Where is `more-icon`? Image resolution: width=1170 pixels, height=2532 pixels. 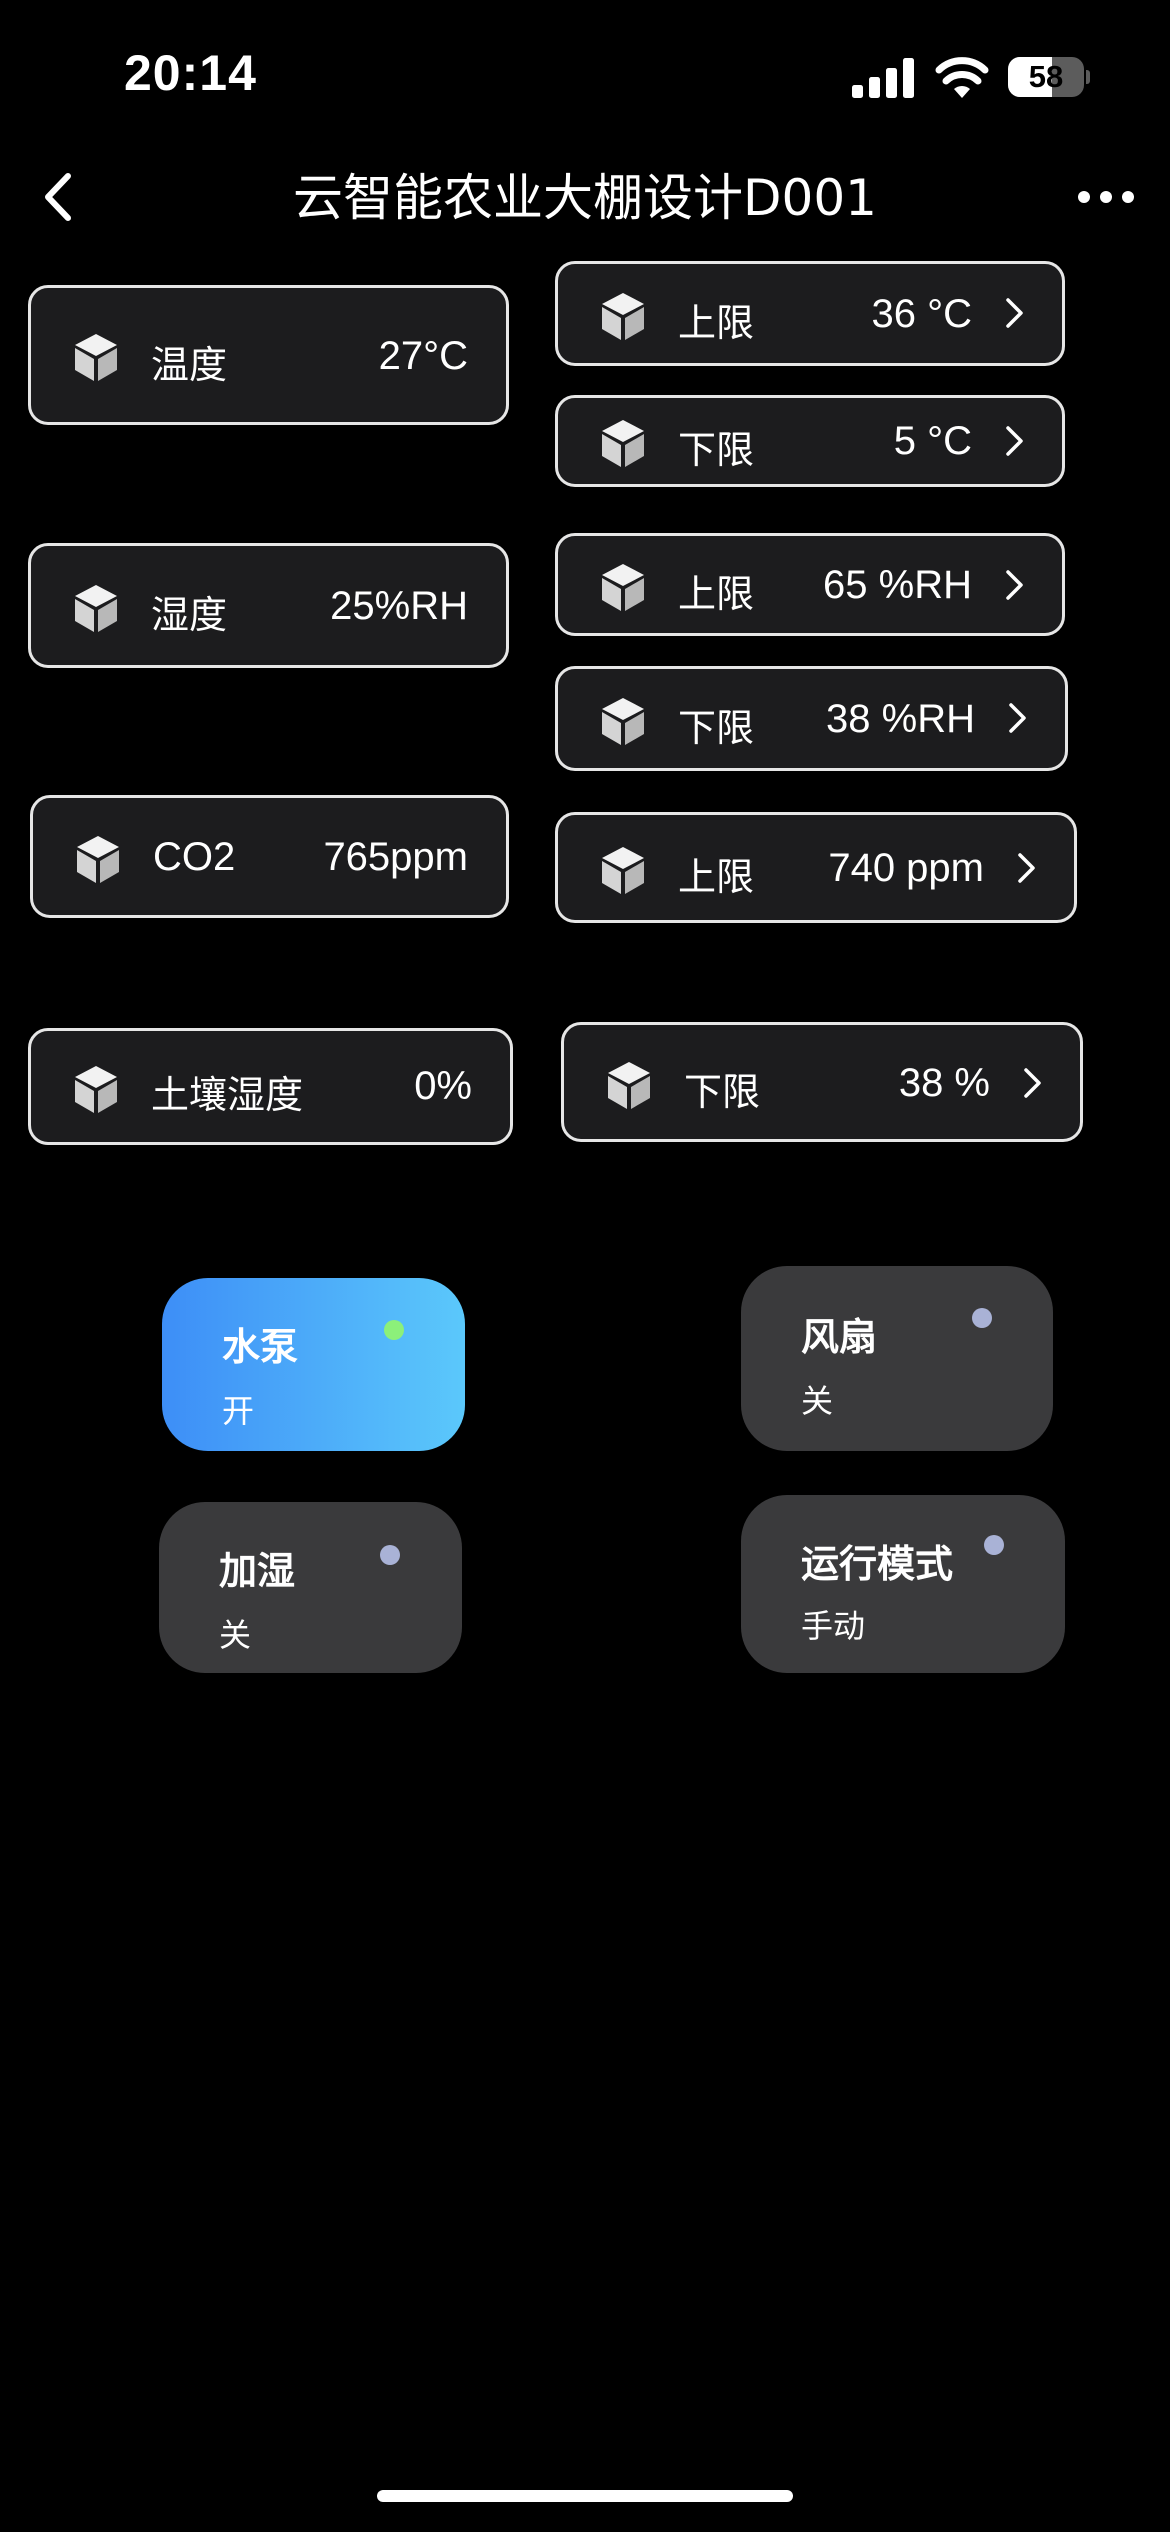 more-icon is located at coordinates (1084, 197).